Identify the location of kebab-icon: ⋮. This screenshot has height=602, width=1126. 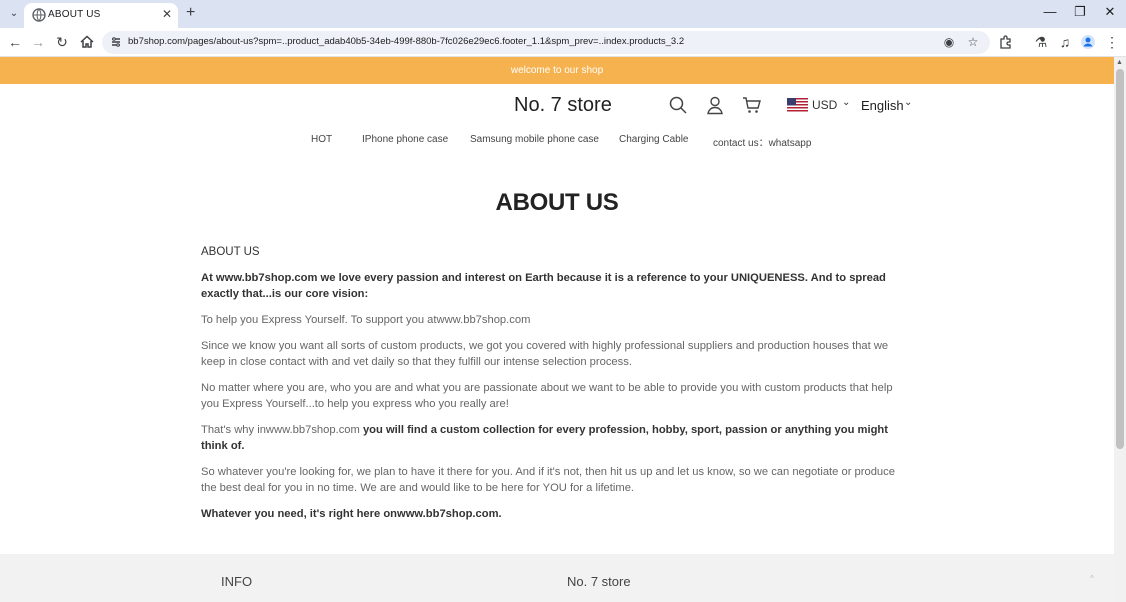
(1112, 42).